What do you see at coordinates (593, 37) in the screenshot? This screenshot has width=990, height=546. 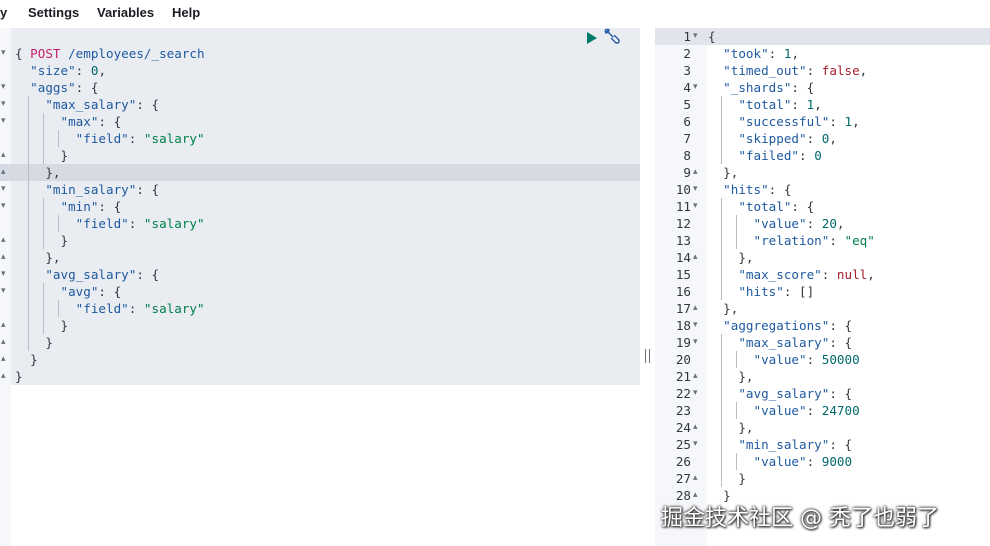 I see `play-icon` at bounding box center [593, 37].